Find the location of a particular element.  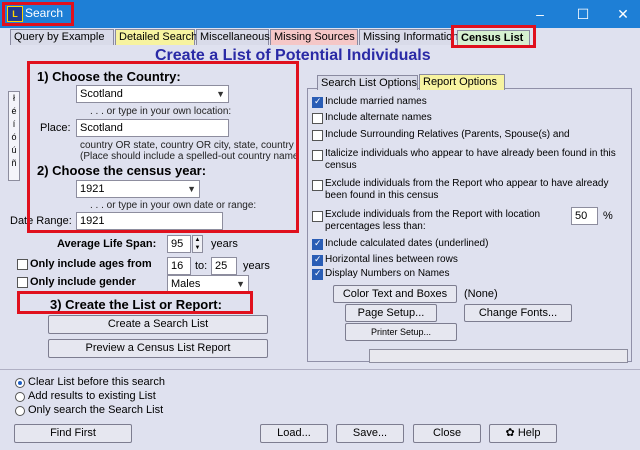

radio-clear-list-label: Clear List before this search is located at coordinates (96, 382).